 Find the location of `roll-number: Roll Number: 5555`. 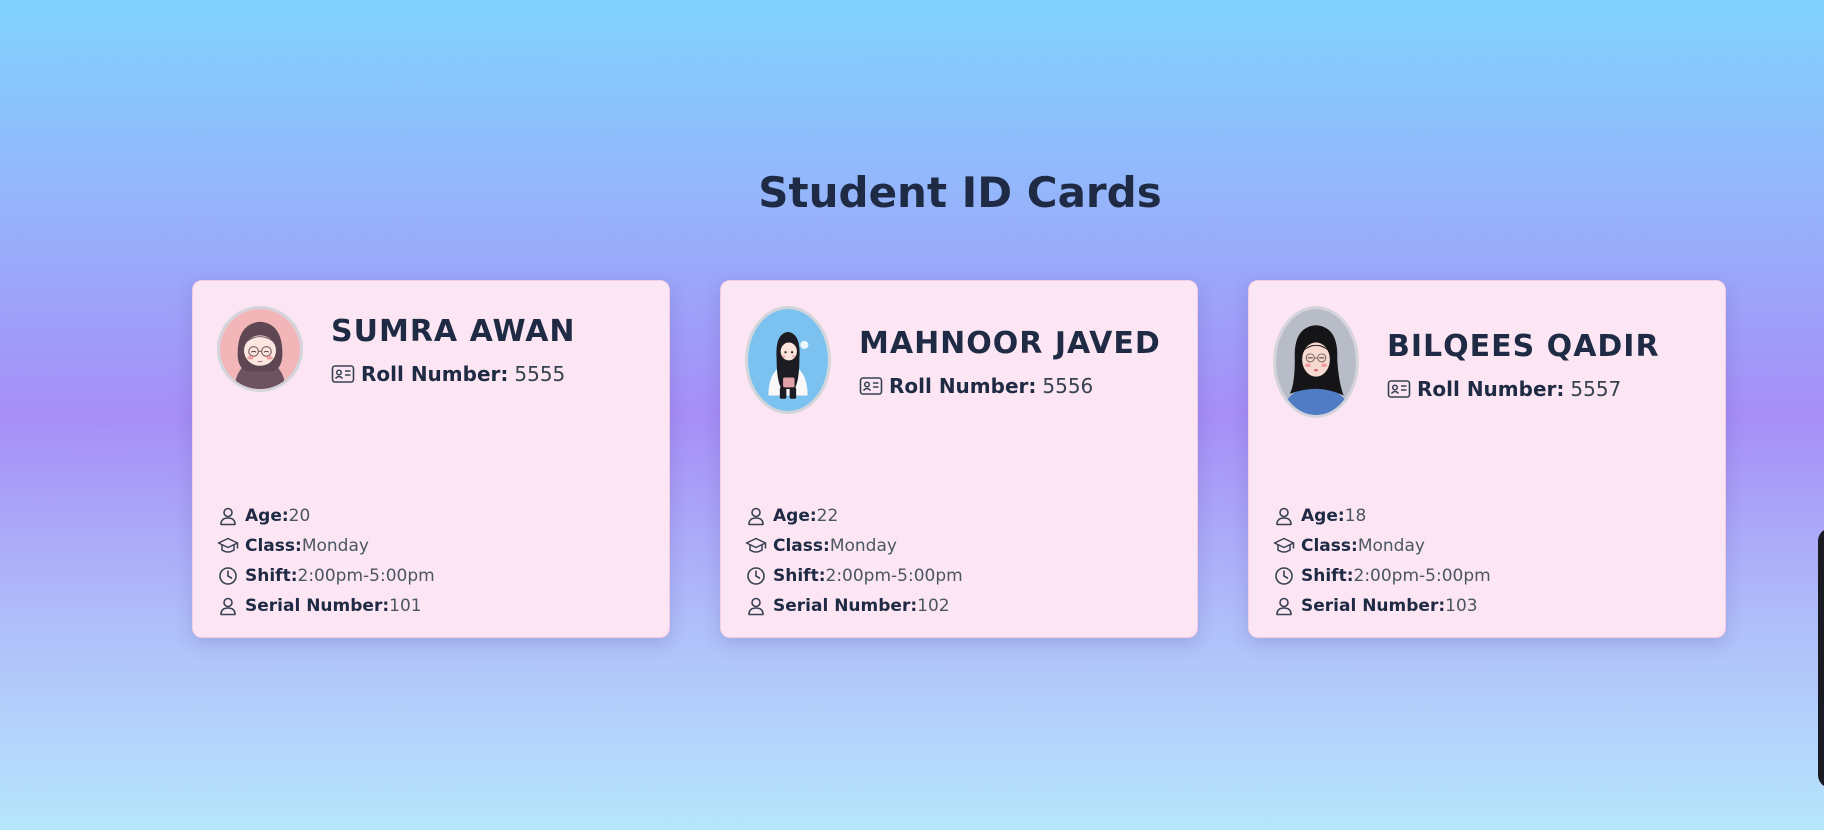

roll-number: Roll Number: 5555 is located at coordinates (448, 374).